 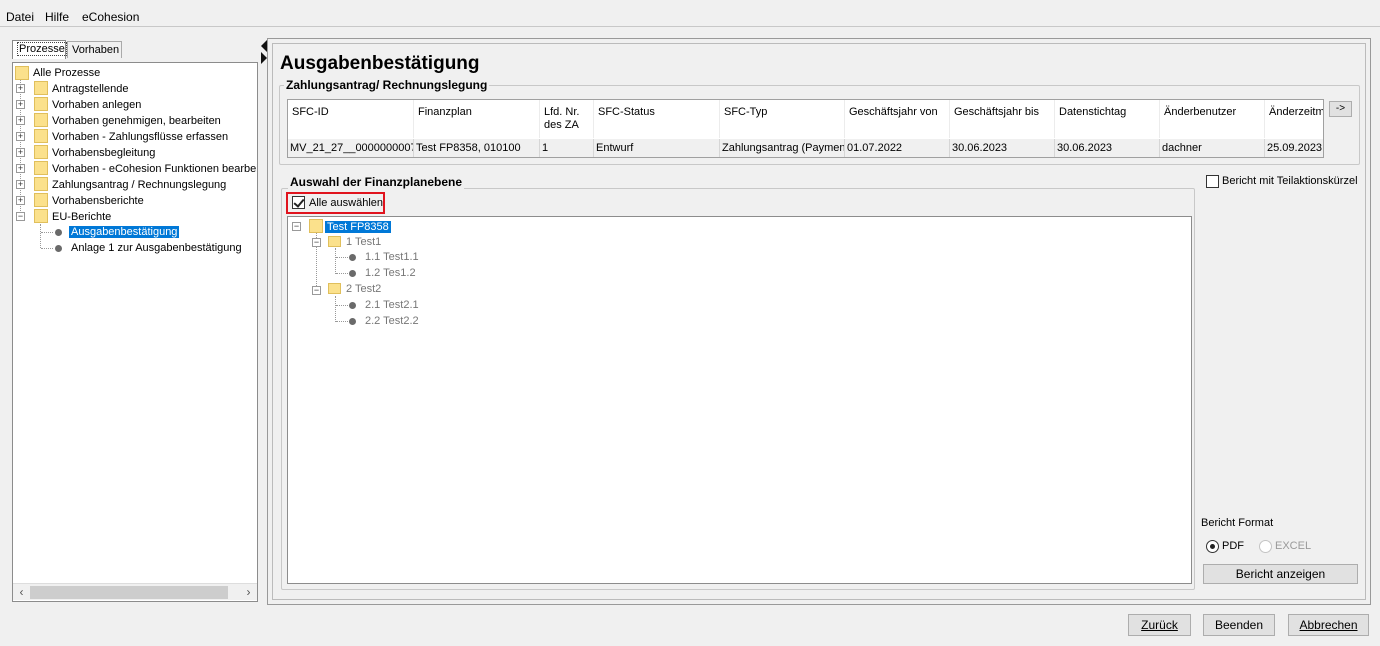 I want to click on select-all-label: Alle auswählen, so click(x=346, y=203).